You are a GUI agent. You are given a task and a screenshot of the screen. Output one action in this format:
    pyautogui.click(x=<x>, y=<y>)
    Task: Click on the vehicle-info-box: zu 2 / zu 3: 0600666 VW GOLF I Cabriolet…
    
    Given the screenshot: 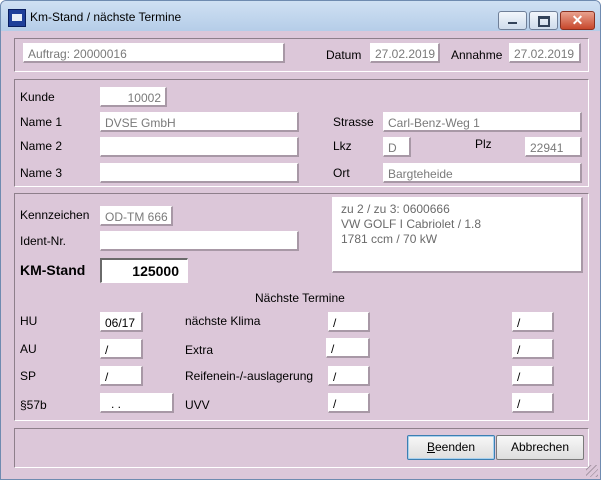 What is the action you would take?
    pyautogui.click(x=457, y=235)
    